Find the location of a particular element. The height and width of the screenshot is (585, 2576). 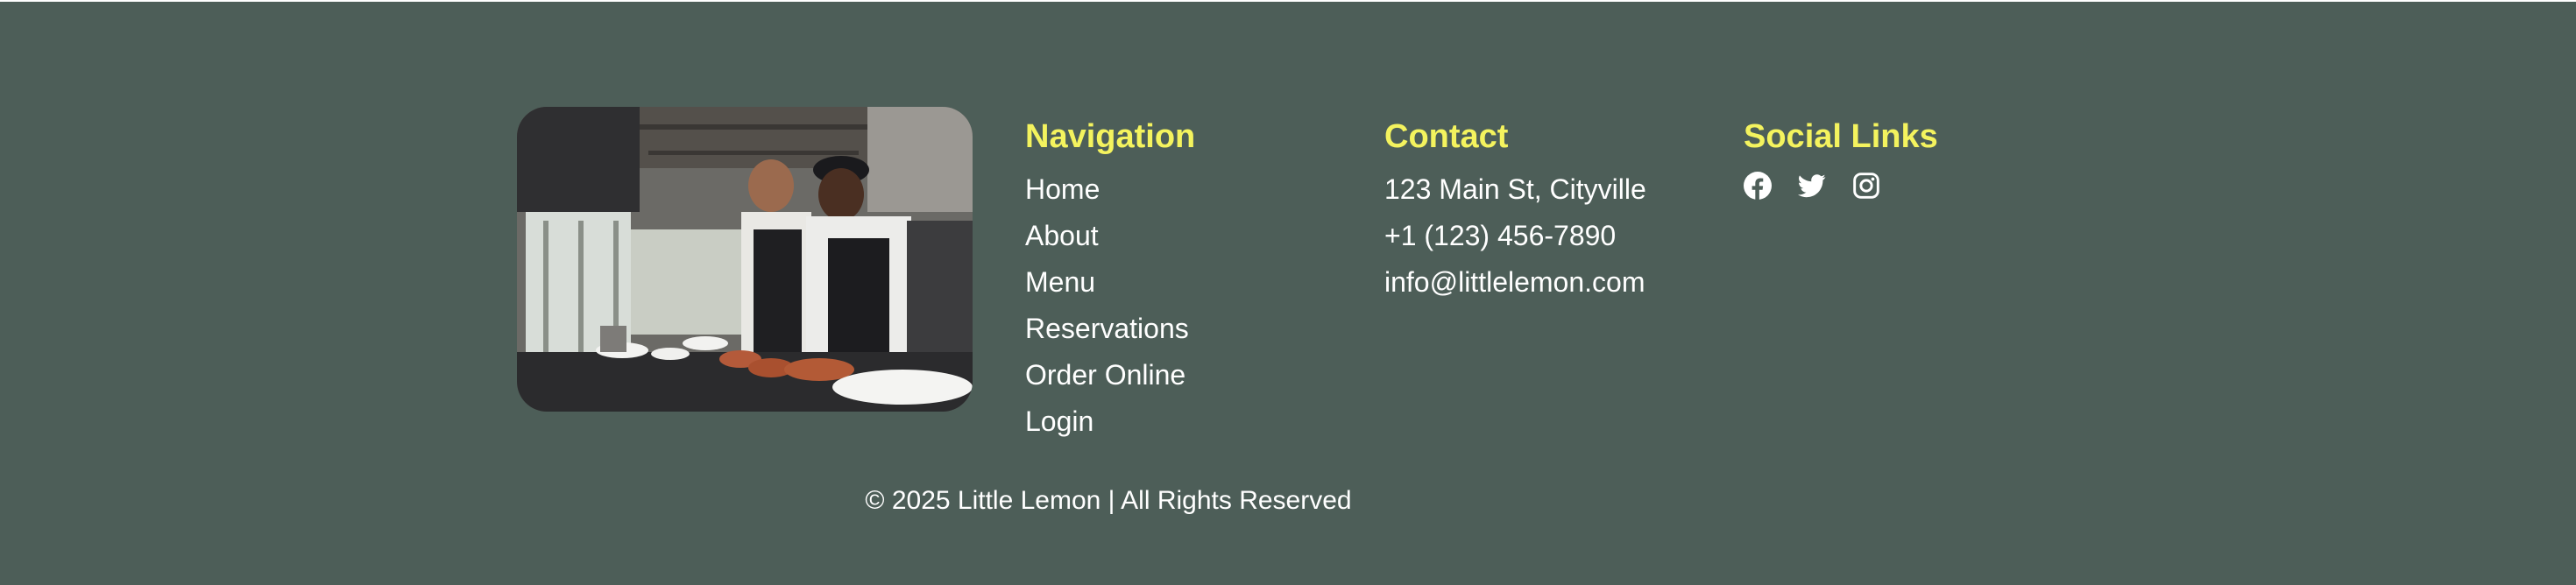

nav-item-about: About is located at coordinates (1110, 236).